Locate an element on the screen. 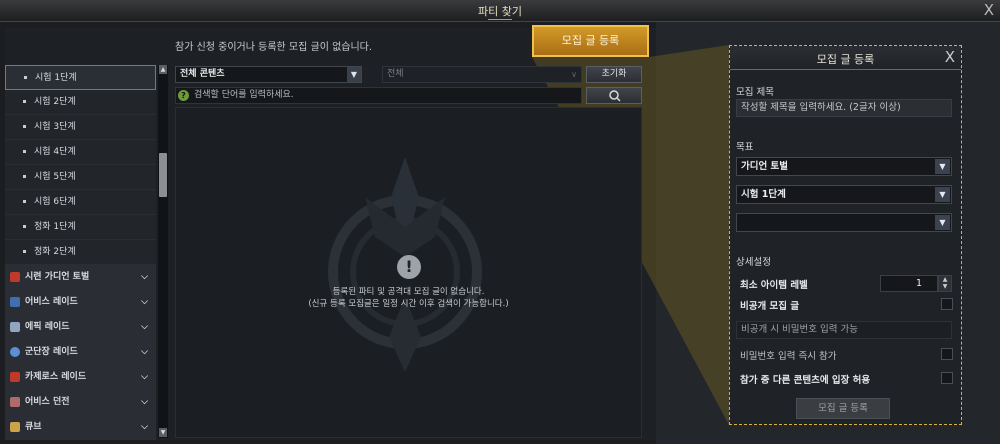 The height and width of the screenshot is (444, 1000). sidebar-subitem: 시험 1단계 is located at coordinates (80, 77).